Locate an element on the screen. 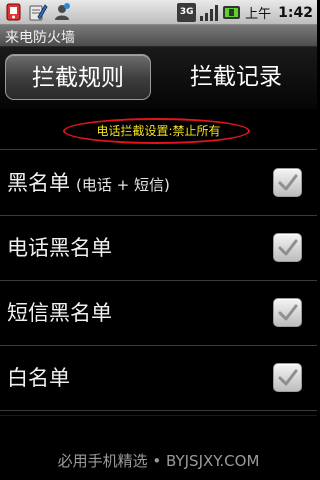 The width and height of the screenshot is (320, 480). blacklist-sublabel: (电话 + 短信) is located at coordinates (123, 185).